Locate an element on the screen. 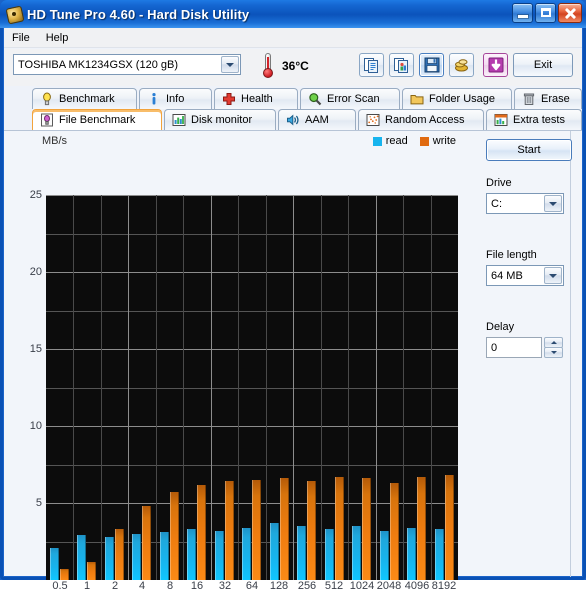  hard-disk-icon is located at coordinates (15, 15).